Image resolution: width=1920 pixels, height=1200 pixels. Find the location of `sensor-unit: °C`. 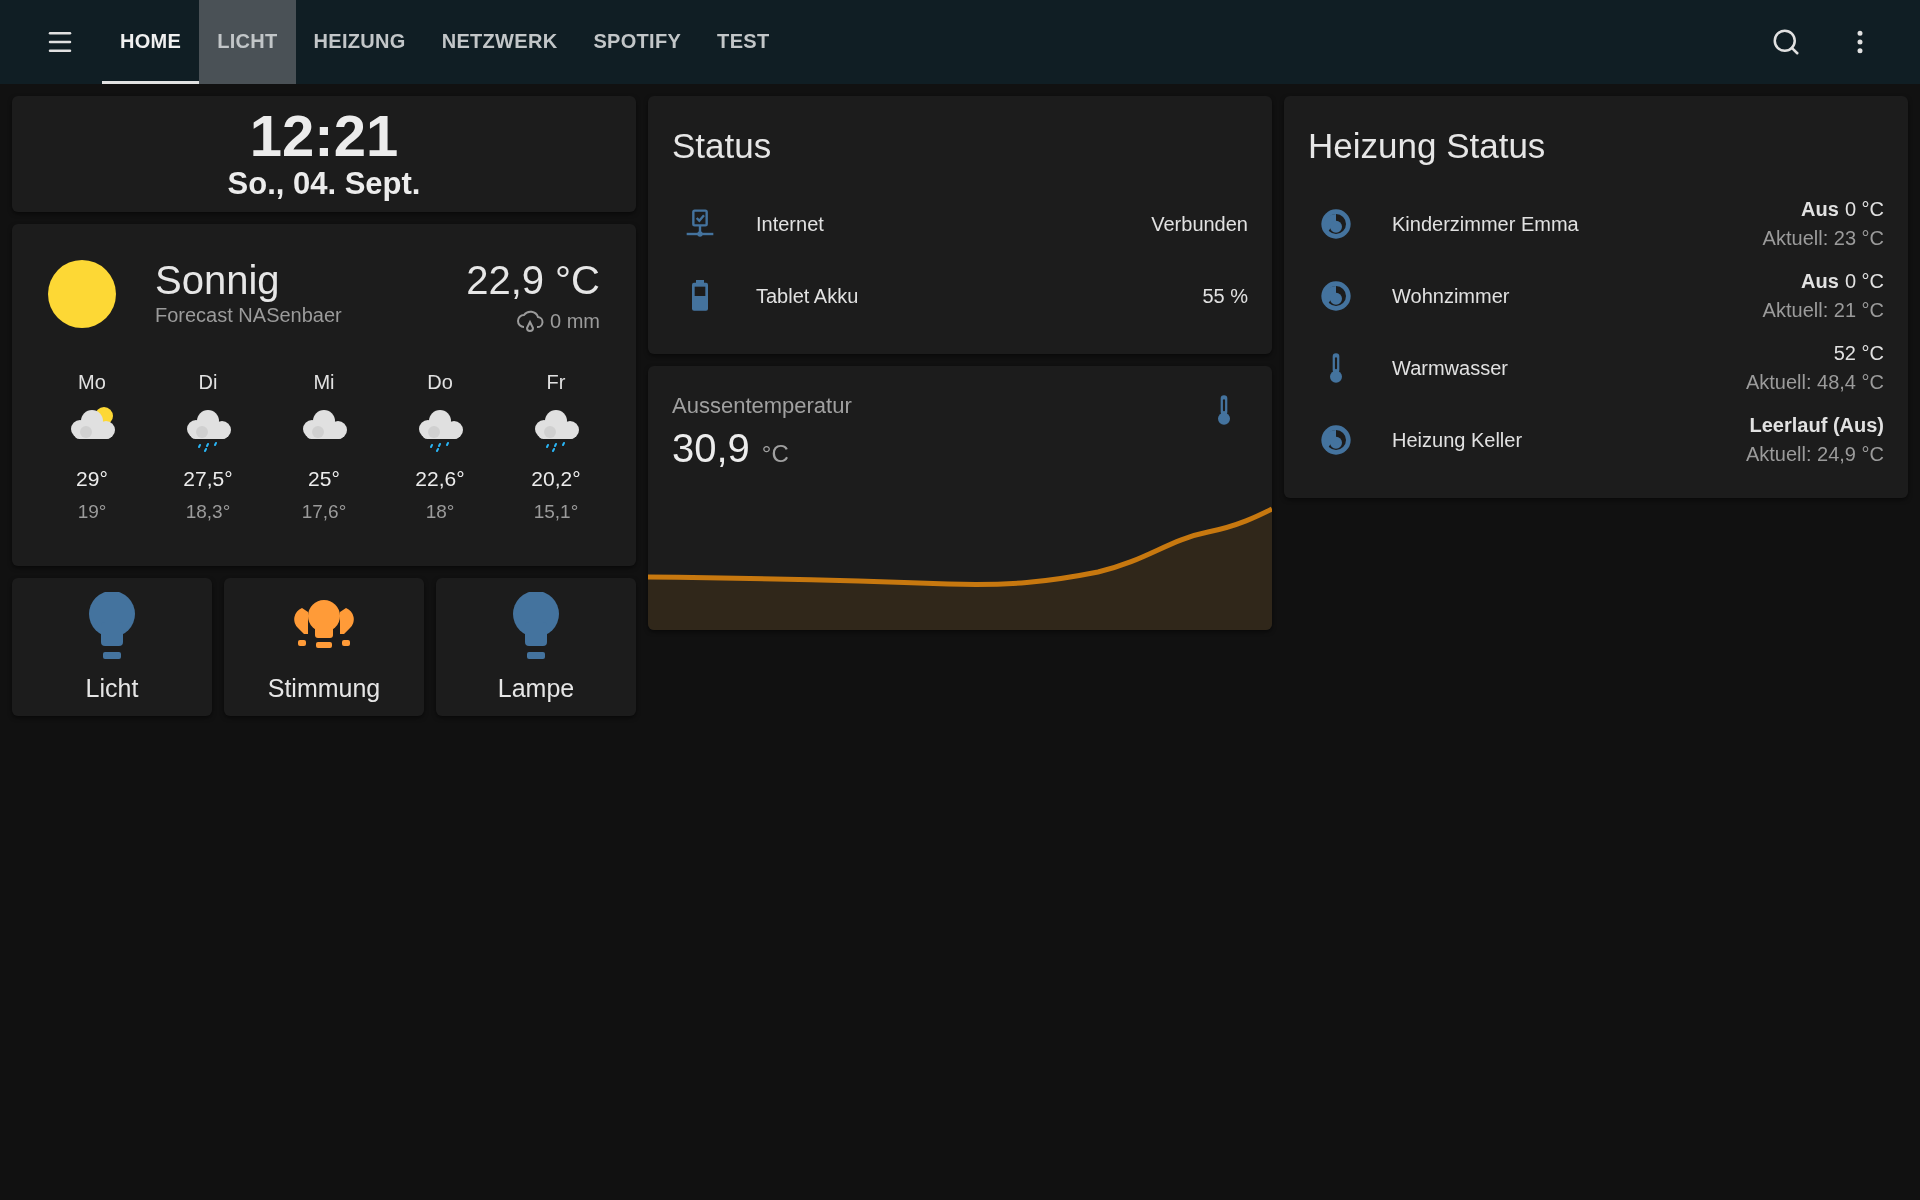

sensor-unit: °C is located at coordinates (775, 454).